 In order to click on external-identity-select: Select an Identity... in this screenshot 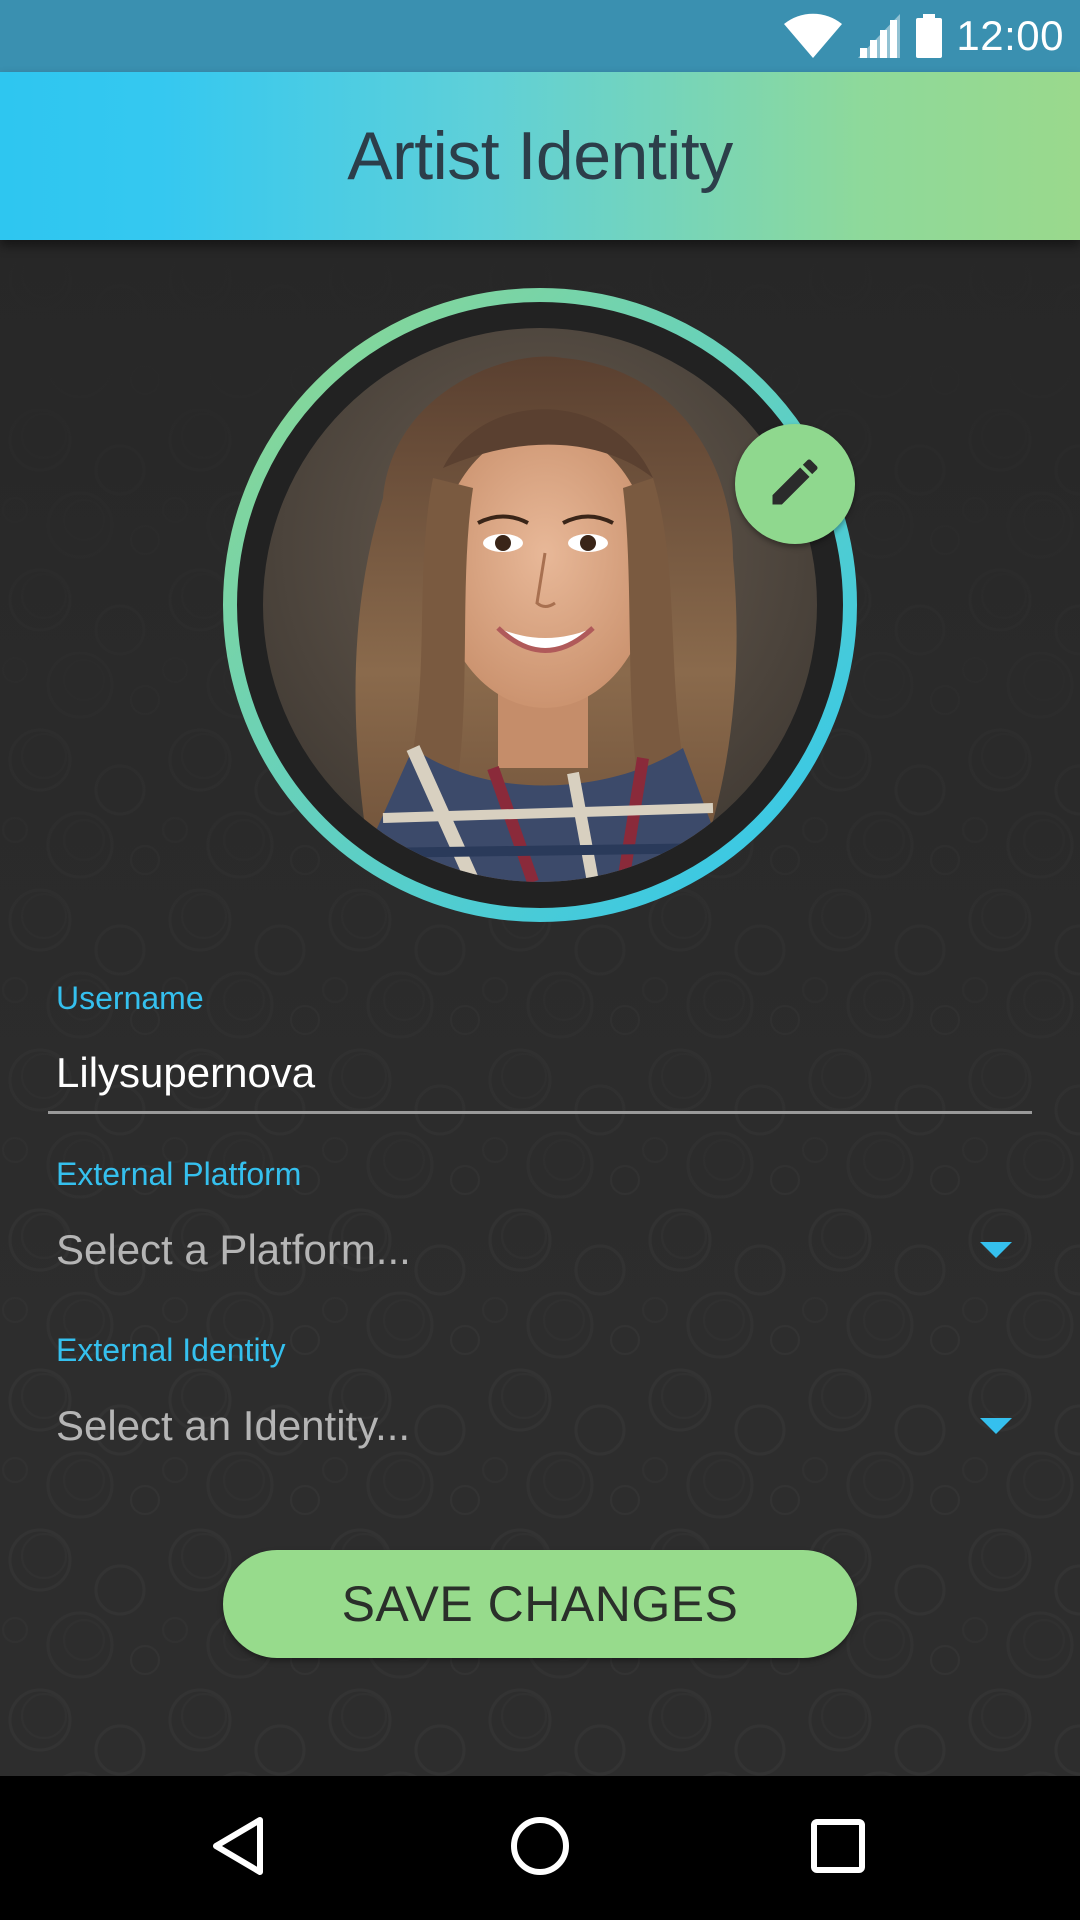, I will do `click(540, 1426)`.